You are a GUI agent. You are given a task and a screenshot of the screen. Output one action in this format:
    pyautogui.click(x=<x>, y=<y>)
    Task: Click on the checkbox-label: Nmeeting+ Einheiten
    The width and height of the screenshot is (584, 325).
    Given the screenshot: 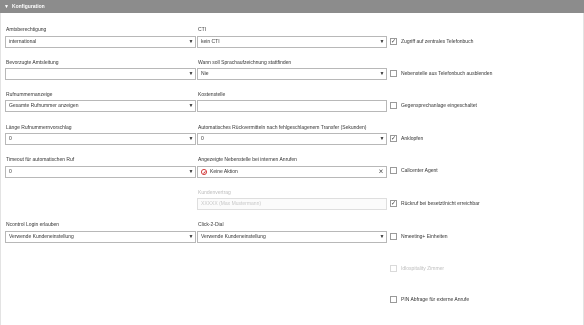 What is the action you would take?
    pyautogui.click(x=424, y=236)
    